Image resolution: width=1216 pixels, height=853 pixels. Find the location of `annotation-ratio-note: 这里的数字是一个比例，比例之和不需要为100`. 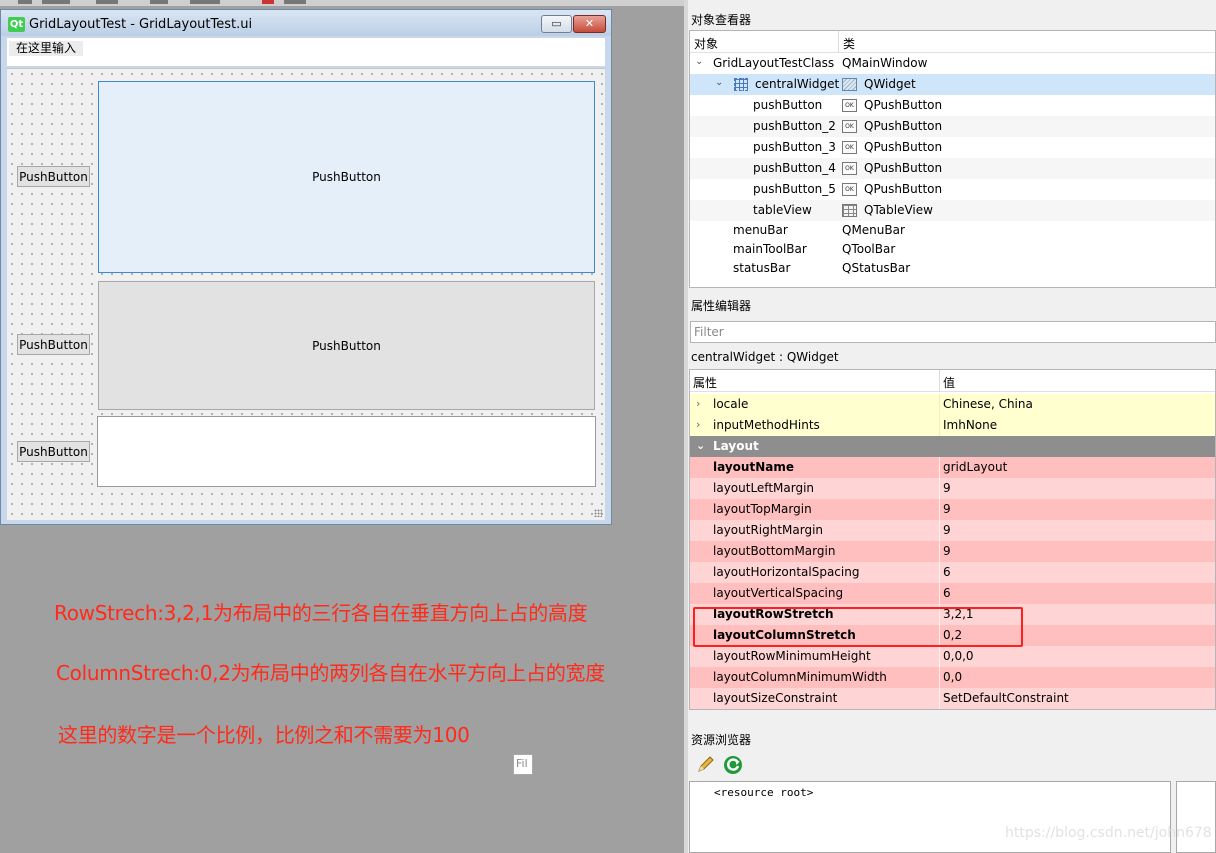

annotation-ratio-note: 这里的数字是一个比例，比例之和不需要为100 is located at coordinates (264, 735).